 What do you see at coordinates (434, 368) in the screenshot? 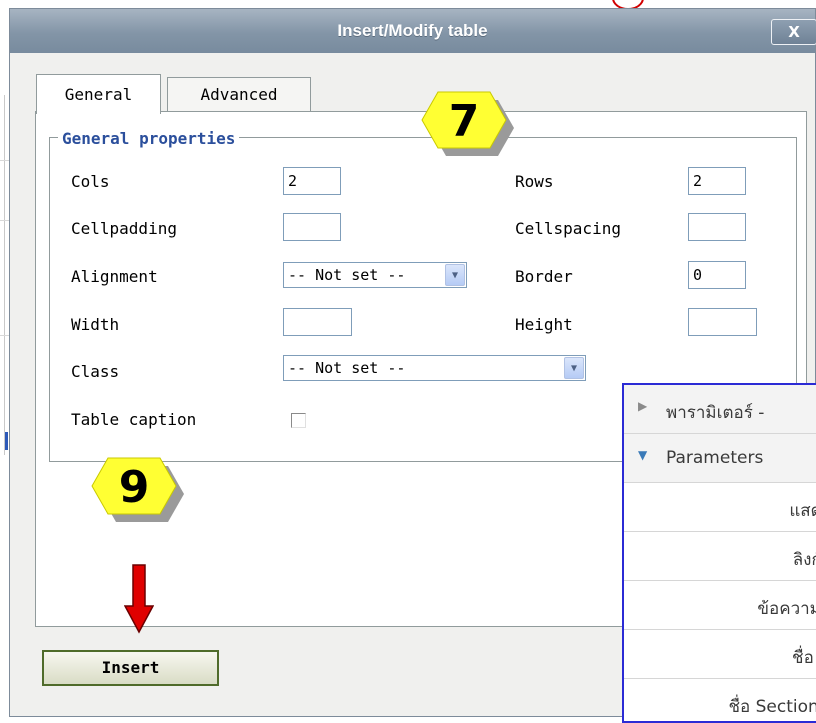
I see `class-select: -- Not set -- ▼` at bounding box center [434, 368].